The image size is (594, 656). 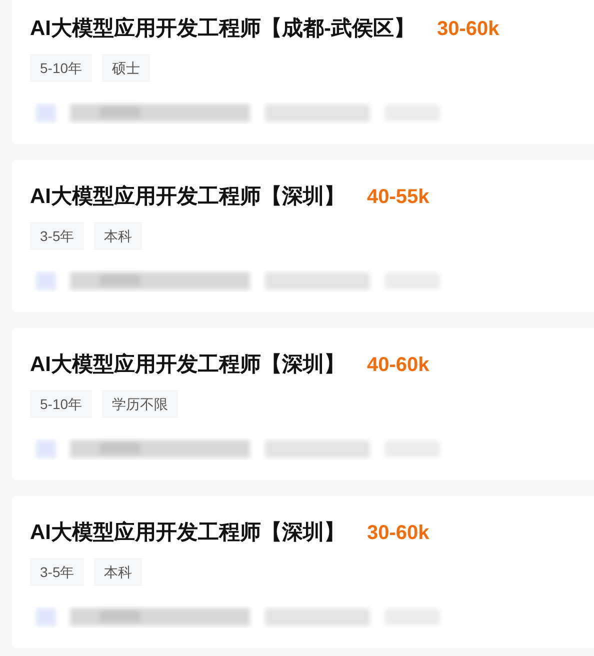 What do you see at coordinates (140, 404) in the screenshot?
I see `tag: 学历不限` at bounding box center [140, 404].